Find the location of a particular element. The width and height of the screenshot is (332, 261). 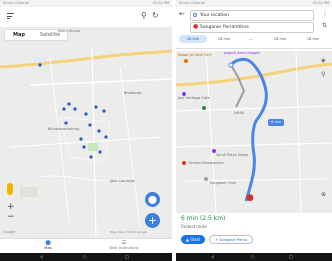

mode-drive-chip: 18 min is located at coordinates (193, 39).